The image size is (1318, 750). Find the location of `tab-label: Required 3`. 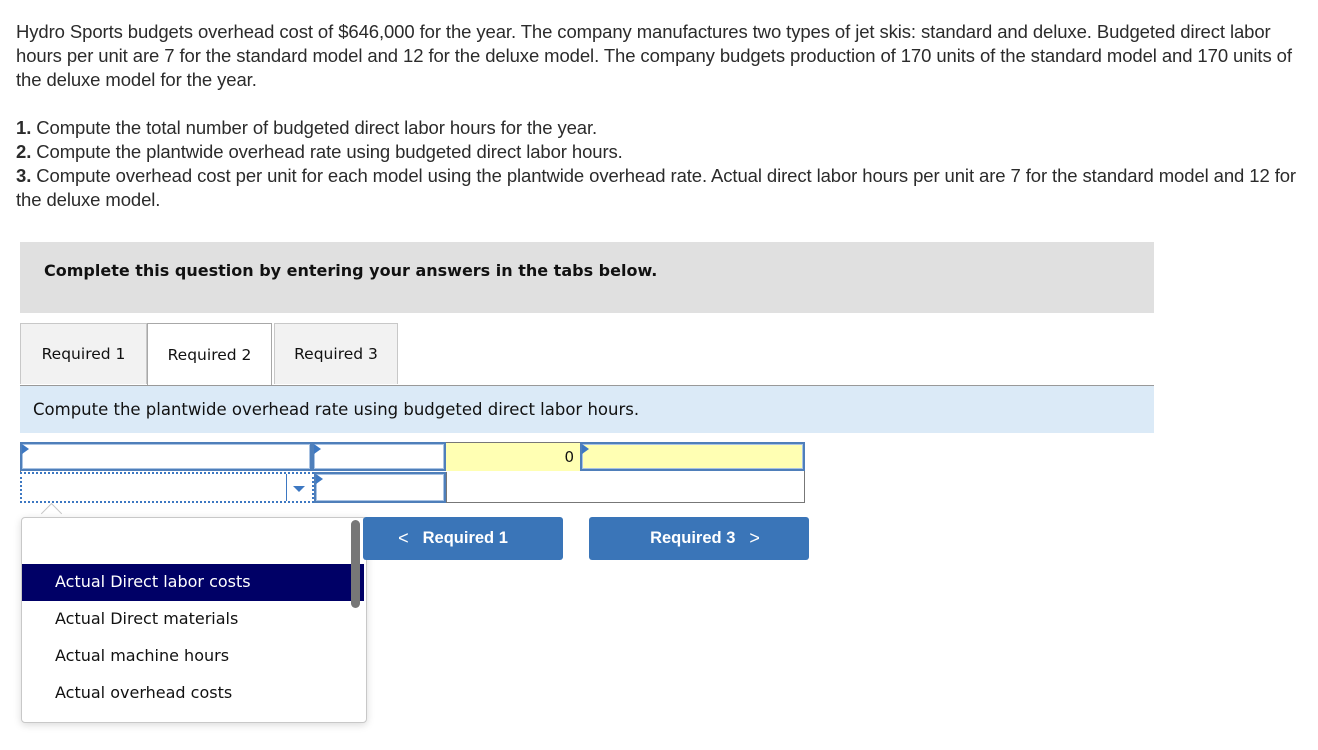

tab-label: Required 3 is located at coordinates (336, 354).